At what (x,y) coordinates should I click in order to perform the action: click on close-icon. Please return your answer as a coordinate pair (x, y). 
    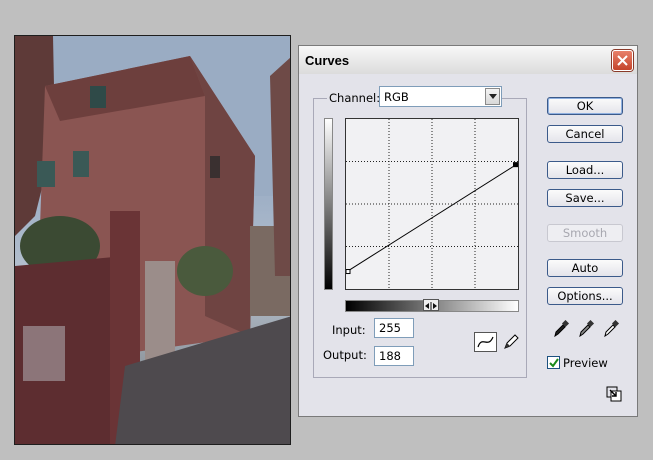
    Looking at the image, I should click on (622, 60).